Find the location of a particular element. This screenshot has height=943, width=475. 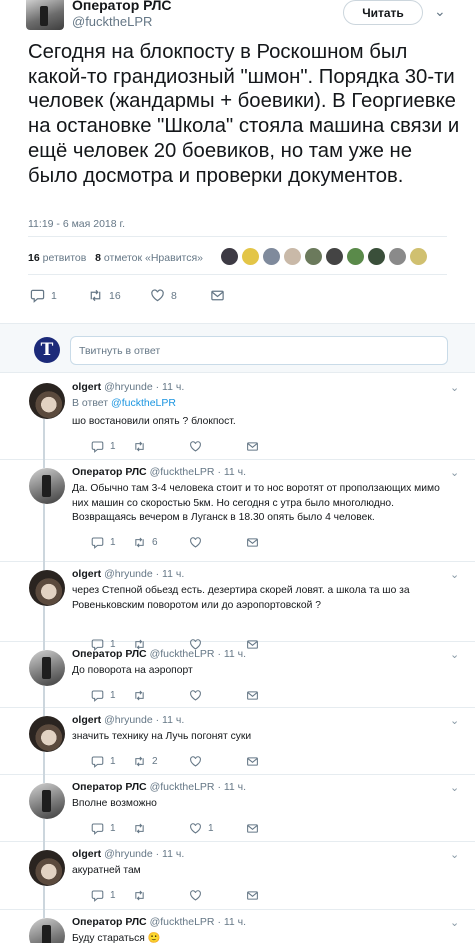

retweet-action: 16 is located at coordinates (104, 295).